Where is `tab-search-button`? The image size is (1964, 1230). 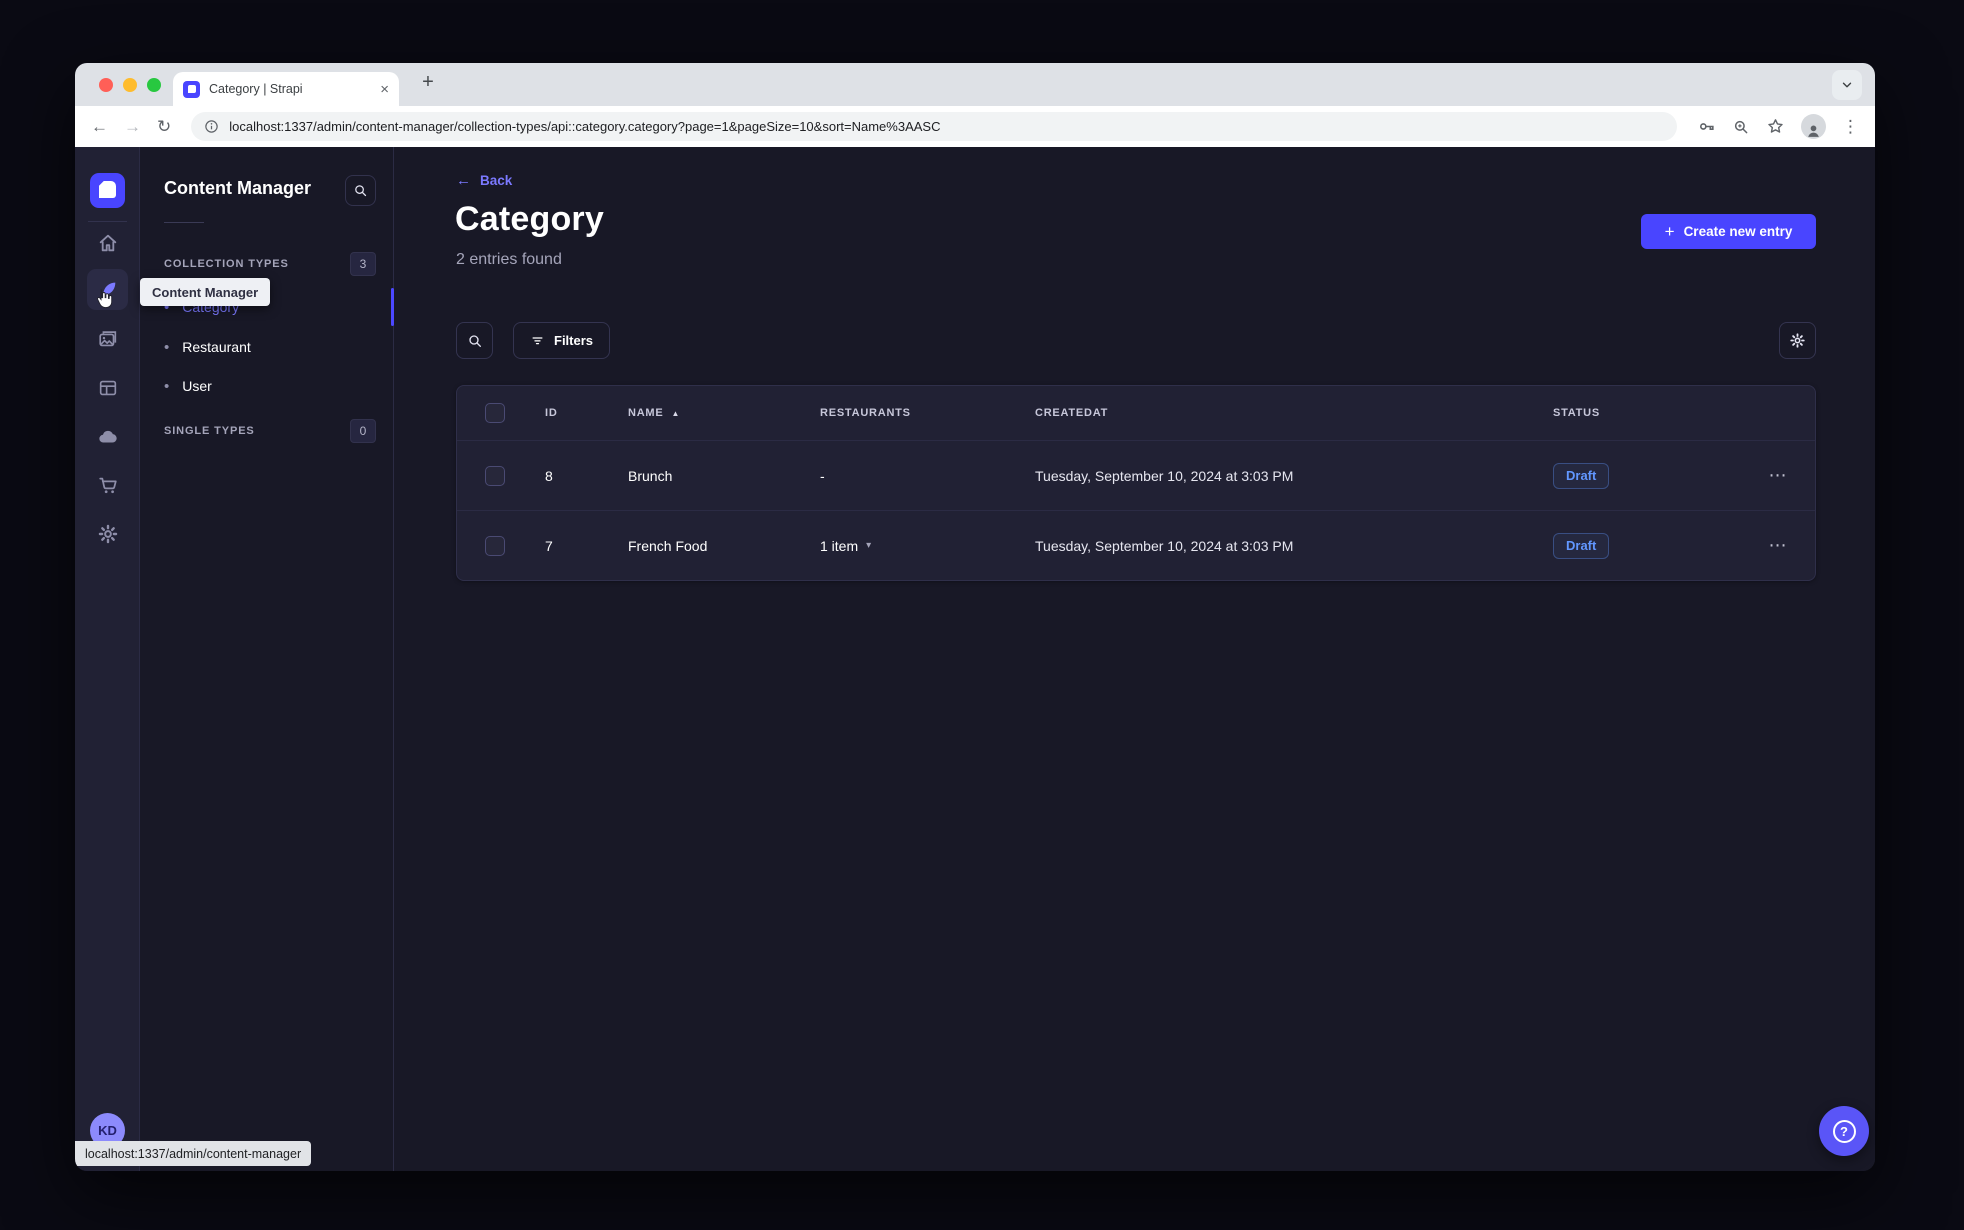
tab-search-button is located at coordinates (1847, 85).